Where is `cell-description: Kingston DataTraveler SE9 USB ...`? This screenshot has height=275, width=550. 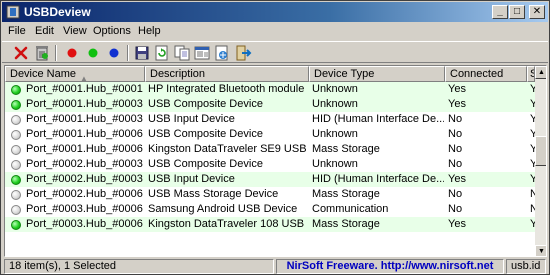 cell-description: Kingston DataTraveler SE9 USB ... is located at coordinates (228, 149).